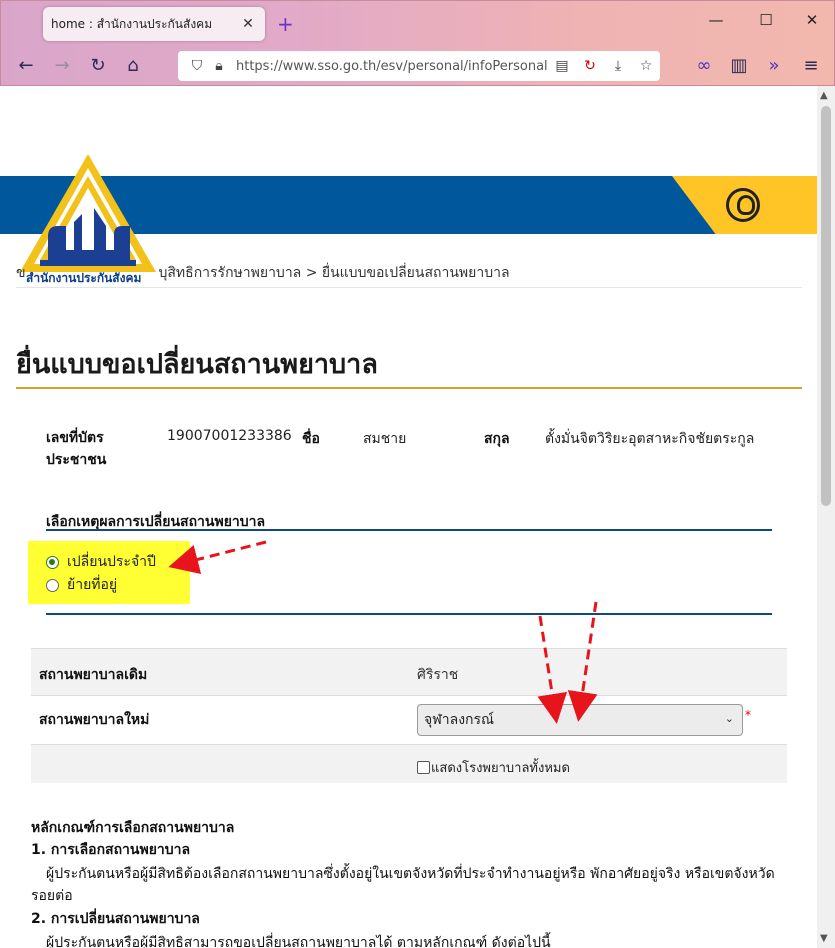 The image size is (835, 948). What do you see at coordinates (650, 439) in the screenshot?
I see `surname-value: ตั้งมั่นจิตวิริยะอุตสาหะกิจชัยตระกูล` at bounding box center [650, 439].